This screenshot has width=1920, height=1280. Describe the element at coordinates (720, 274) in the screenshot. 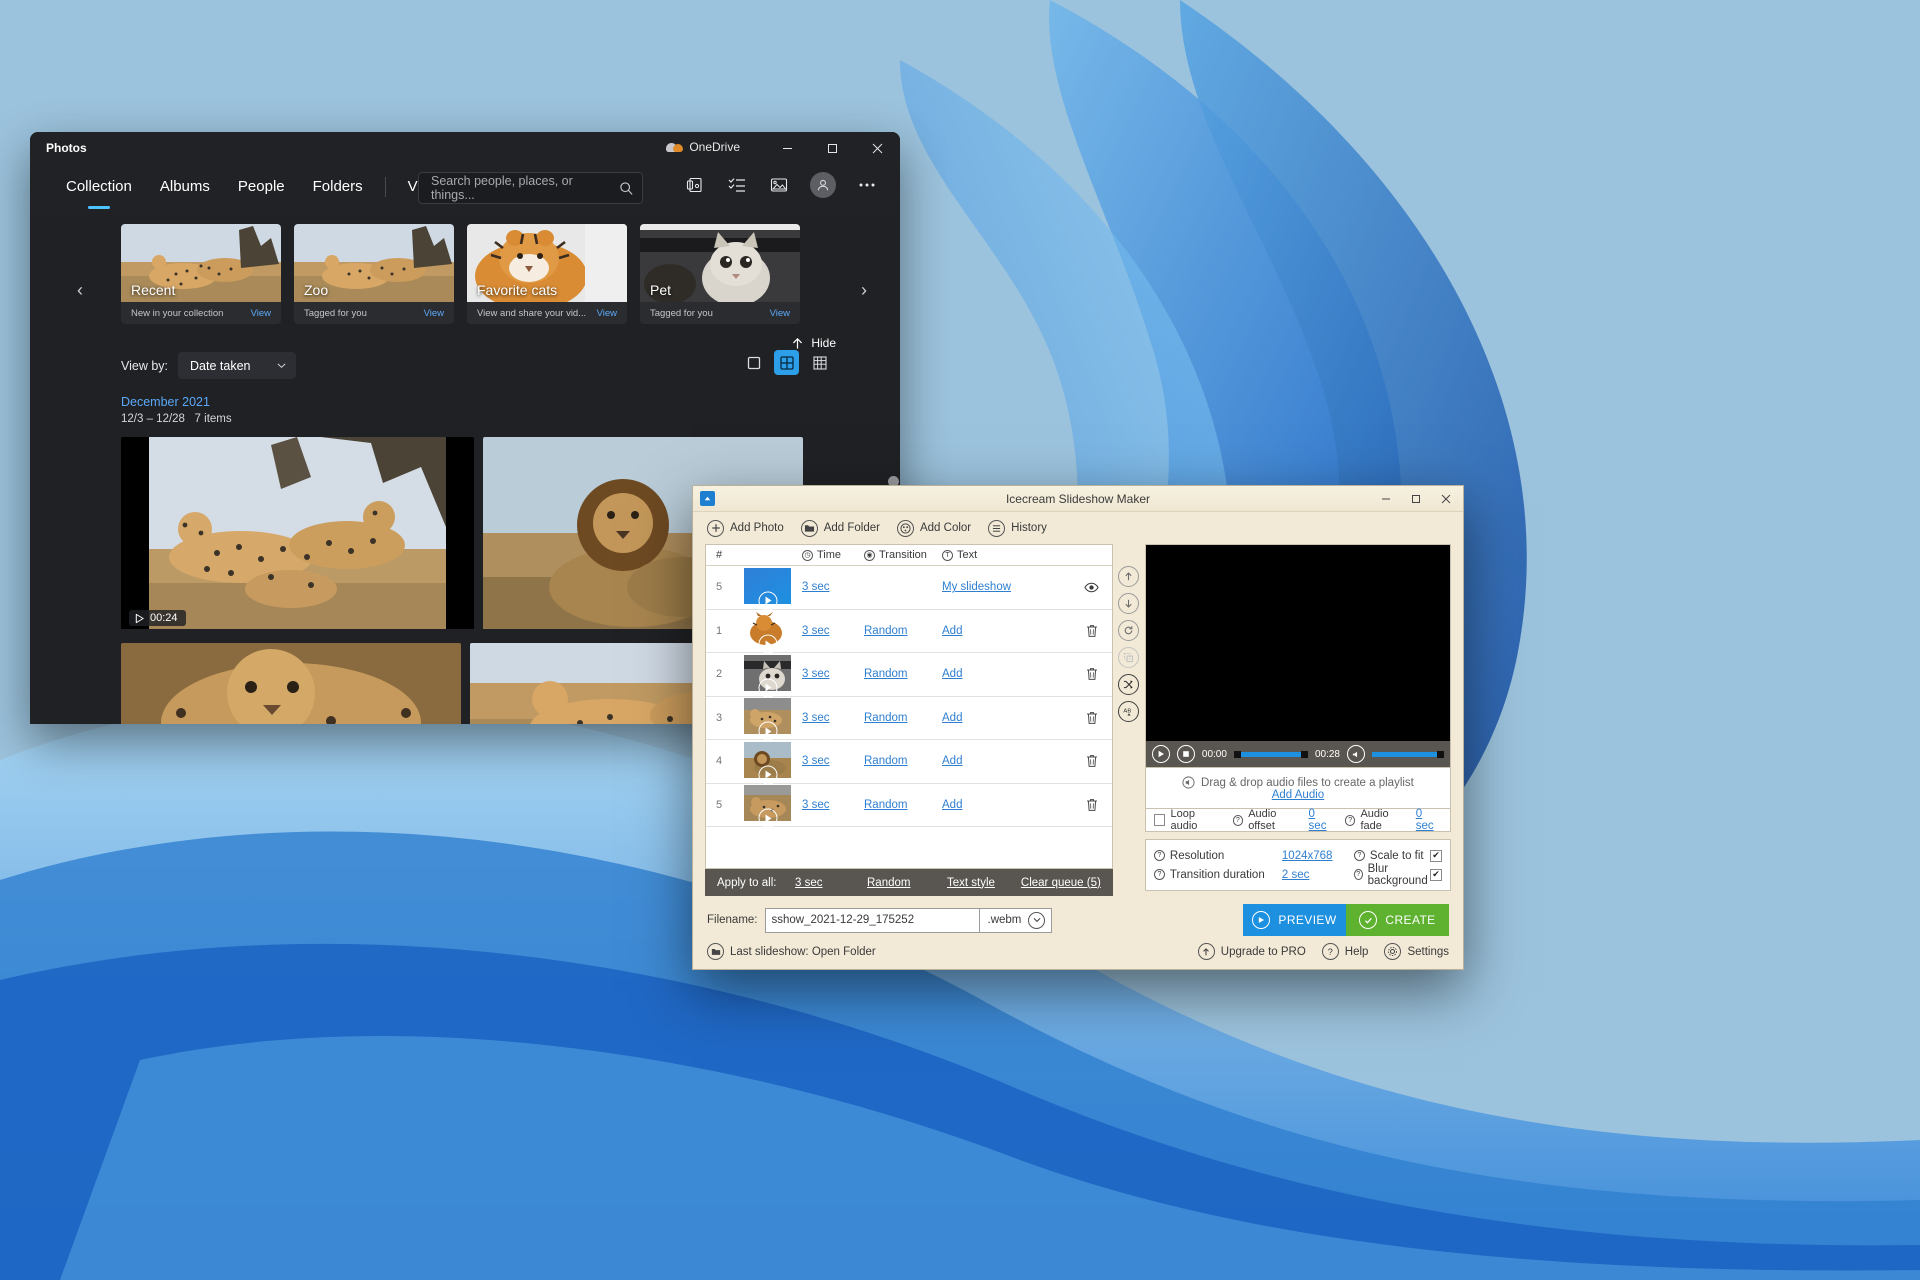

I see `album-card-pet: Pet Tagged for you View` at that location.